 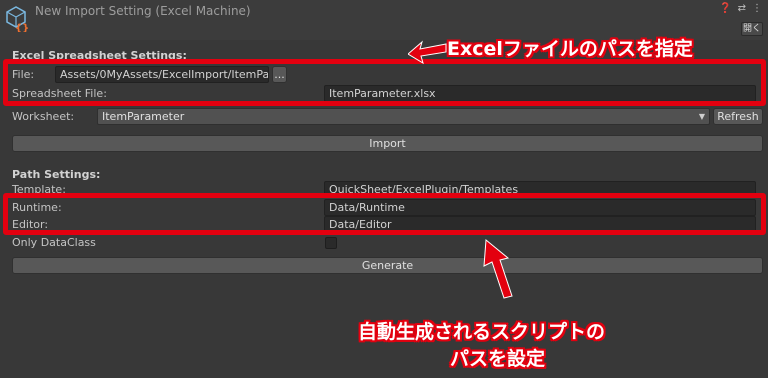 I want to click on excel-path-highlight-box, so click(x=384, y=82).